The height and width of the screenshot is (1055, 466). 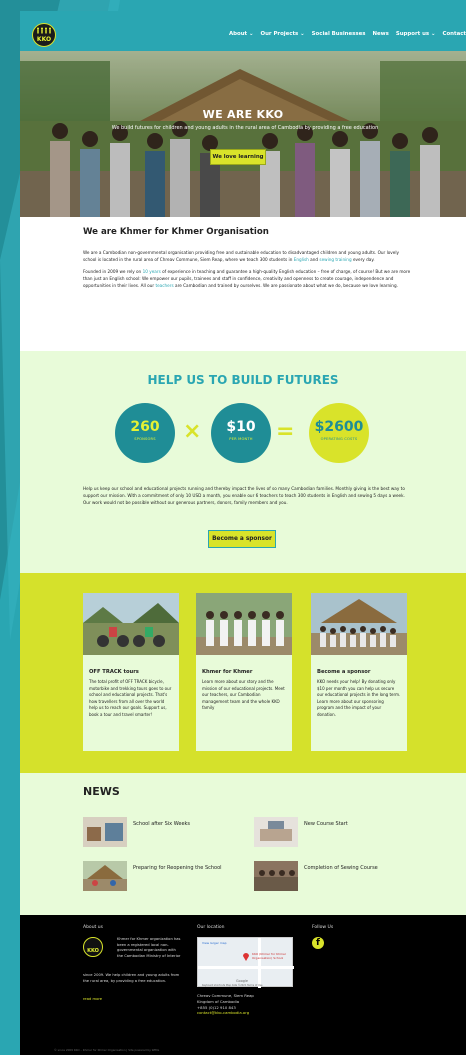 What do you see at coordinates (44, 35) in the screenshot?
I see `kko-logo: KKO` at bounding box center [44, 35].